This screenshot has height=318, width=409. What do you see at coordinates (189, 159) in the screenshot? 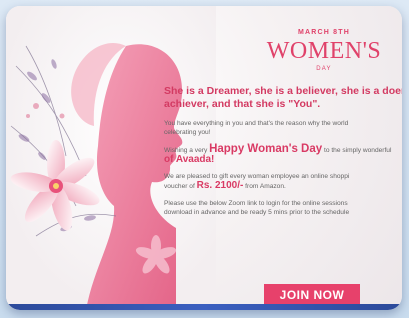
I see `company-name: of Avaada!` at bounding box center [189, 159].